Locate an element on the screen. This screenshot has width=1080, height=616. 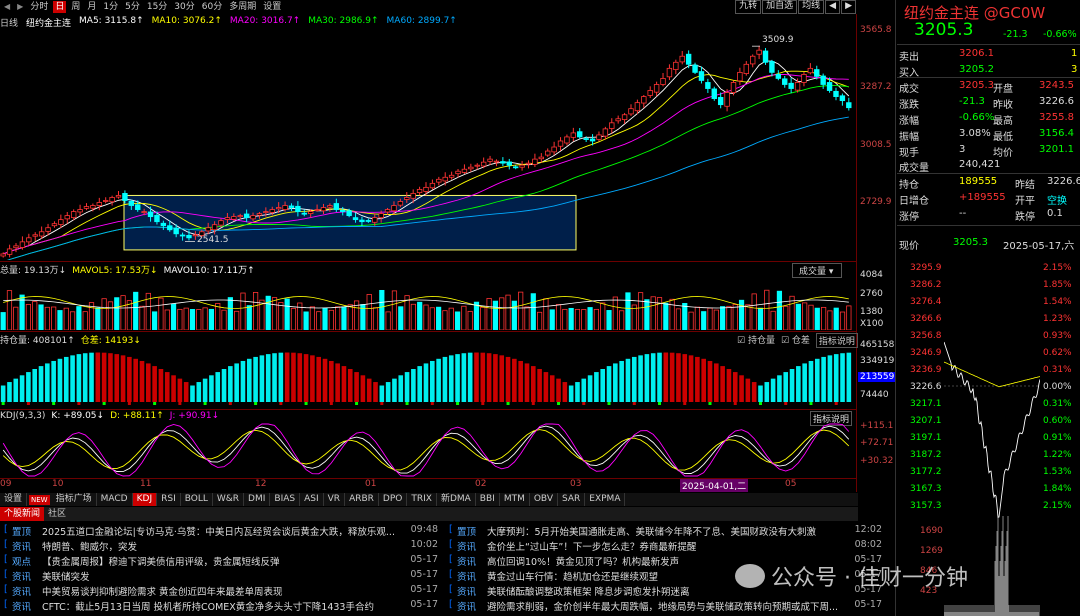
indicator-tab: EXPMA is located at coordinates (605, 499).